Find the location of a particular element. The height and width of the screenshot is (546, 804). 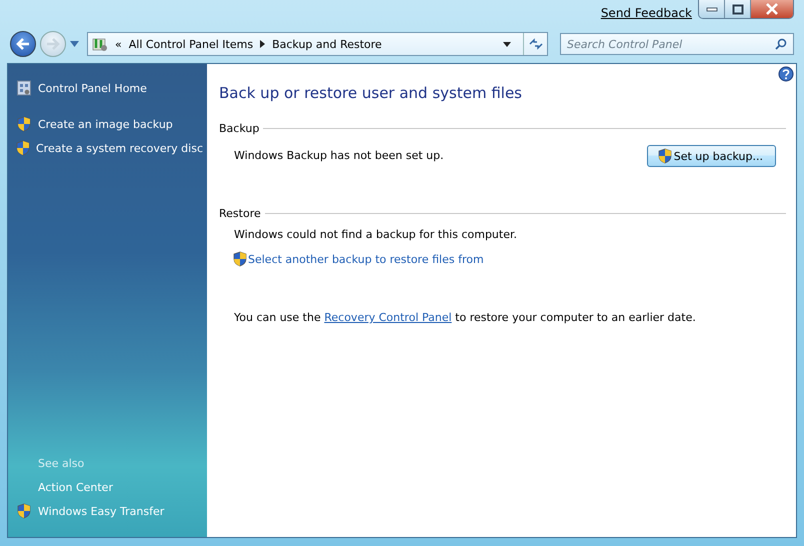

caret-icon is located at coordinates (507, 44).